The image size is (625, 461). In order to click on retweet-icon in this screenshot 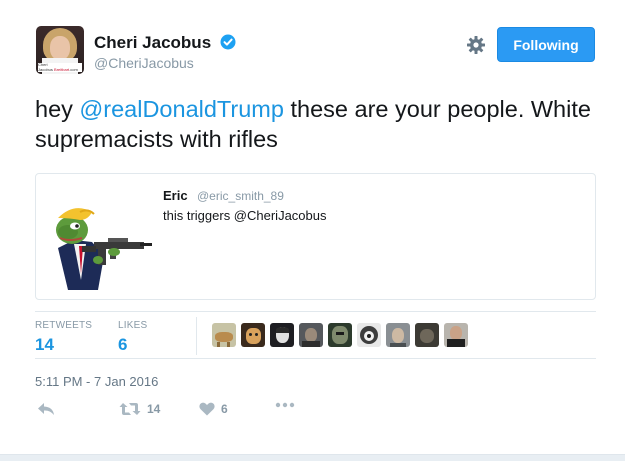, I will do `click(130, 409)`.